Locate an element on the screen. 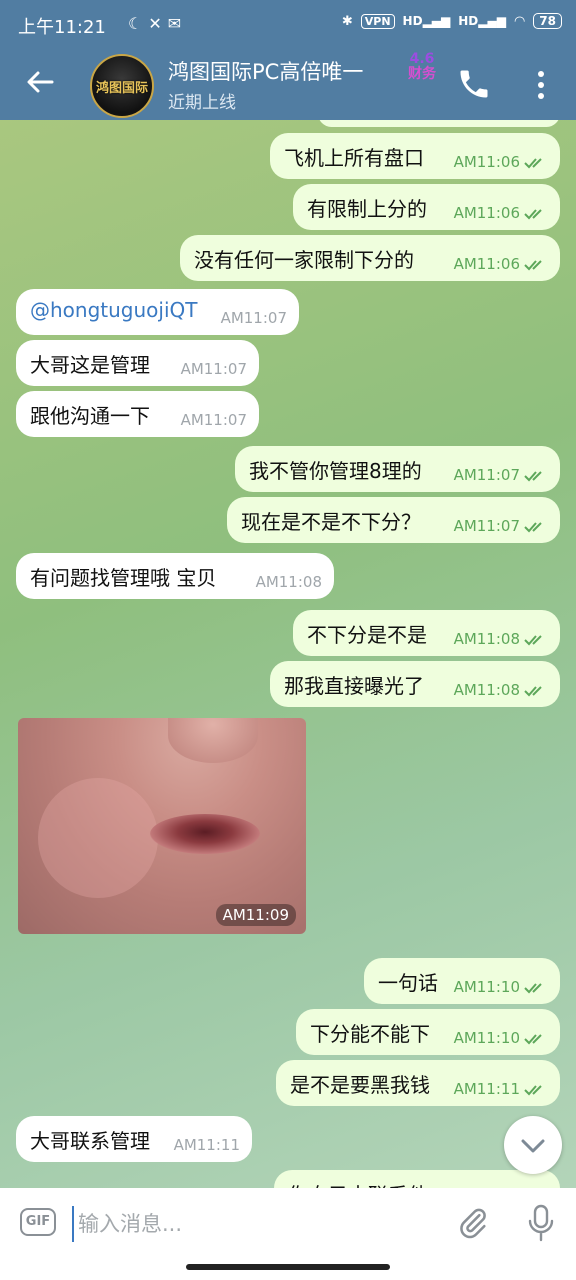 The width and height of the screenshot is (576, 1280). chevron-down-icon is located at coordinates (533, 1146).